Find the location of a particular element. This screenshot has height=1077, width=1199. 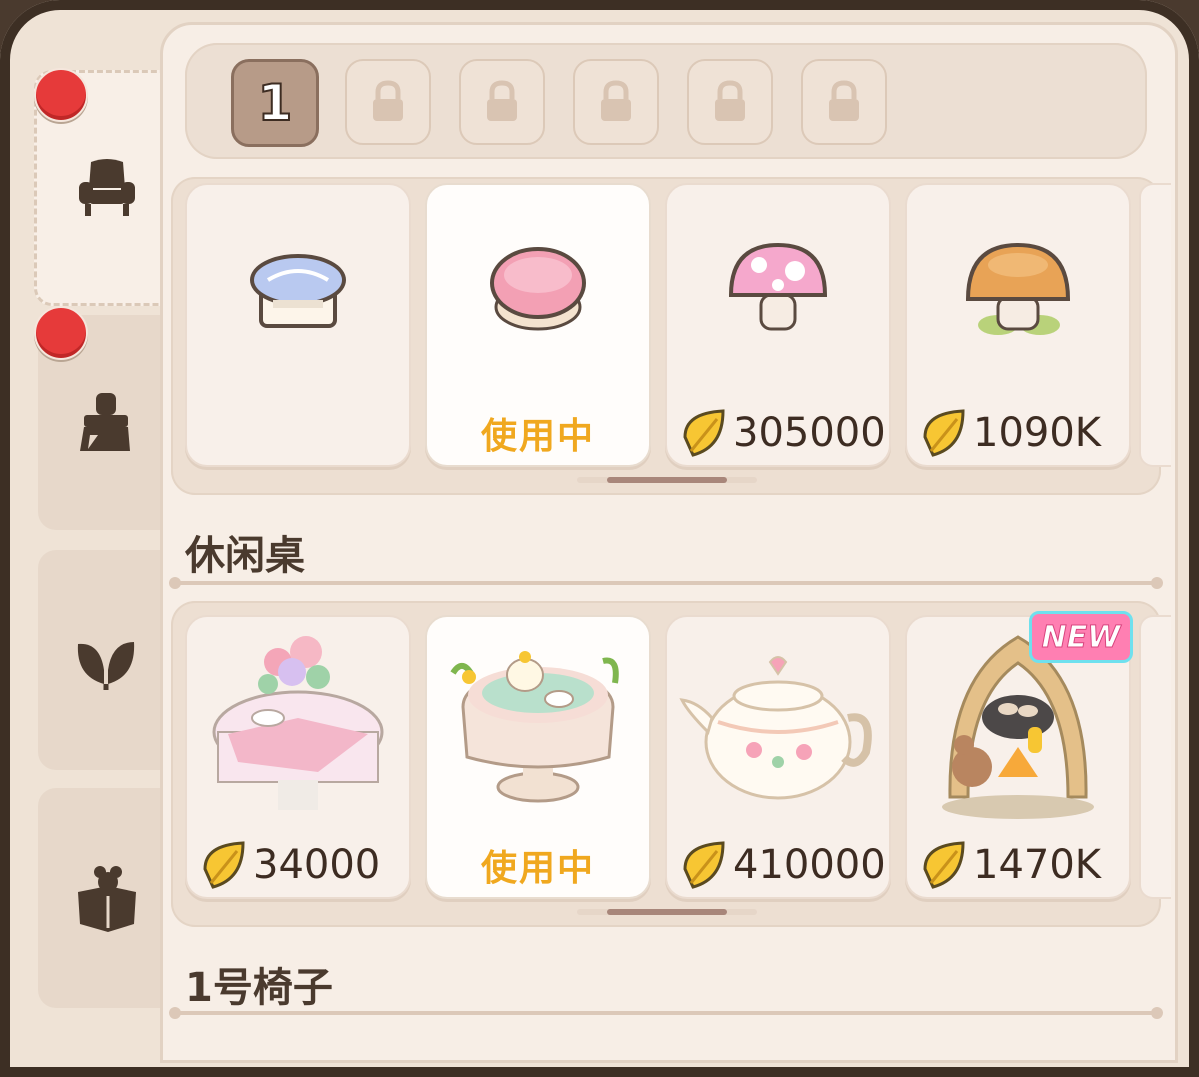

item-card: 410000 is located at coordinates (778, 757).